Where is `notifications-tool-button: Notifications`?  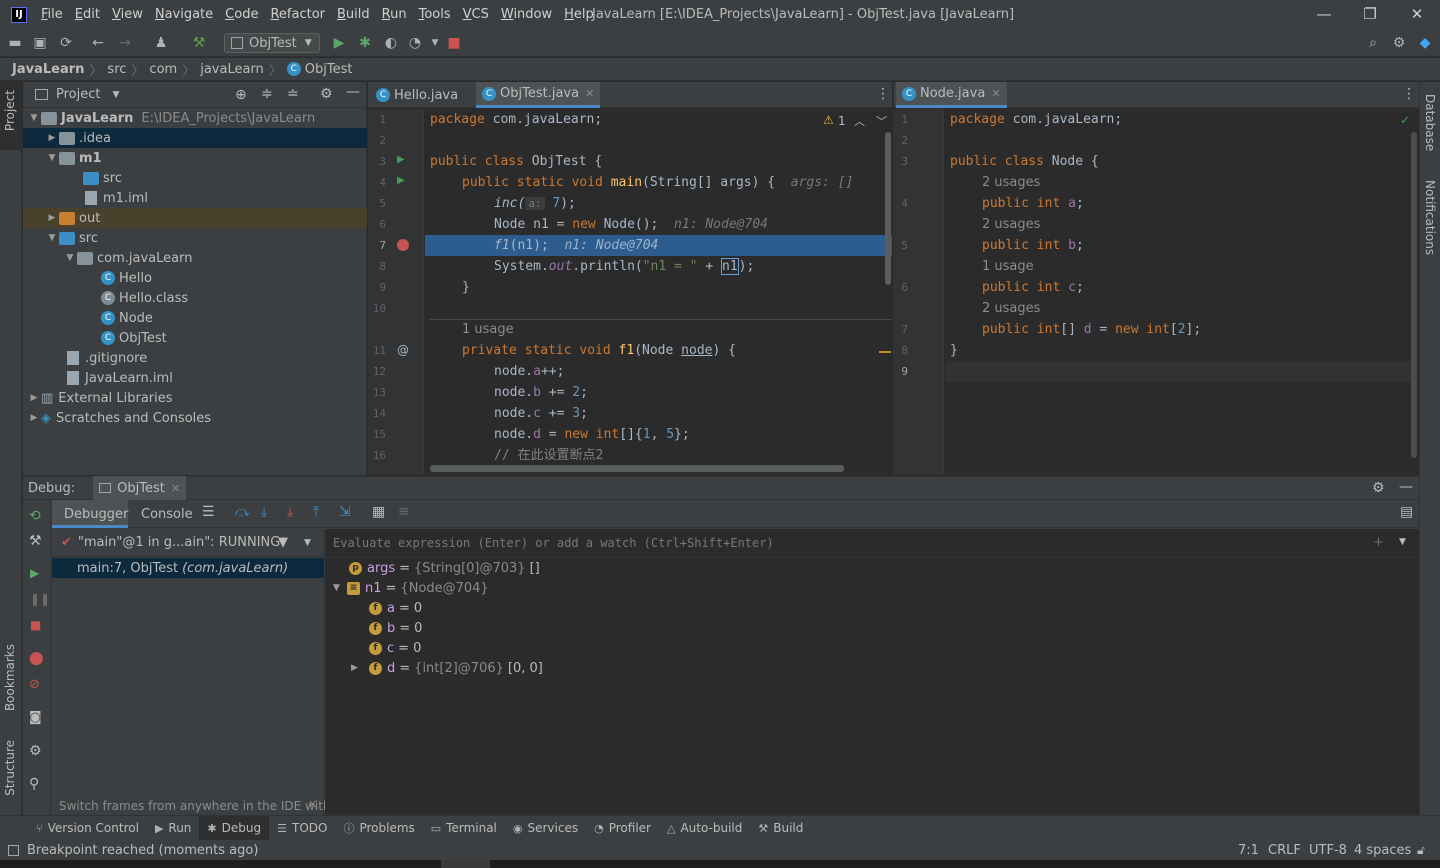 notifications-tool-button: Notifications is located at coordinates (1430, 217).